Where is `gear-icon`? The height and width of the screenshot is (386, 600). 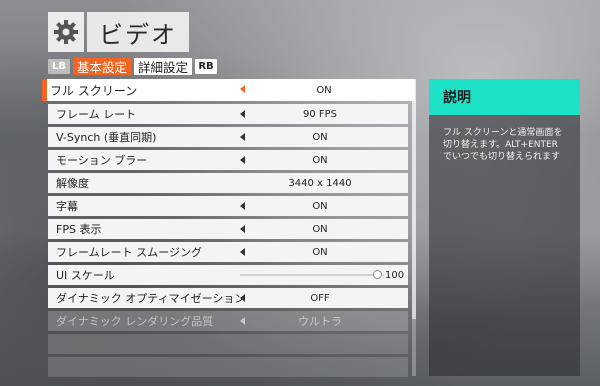
gear-icon is located at coordinates (66, 32).